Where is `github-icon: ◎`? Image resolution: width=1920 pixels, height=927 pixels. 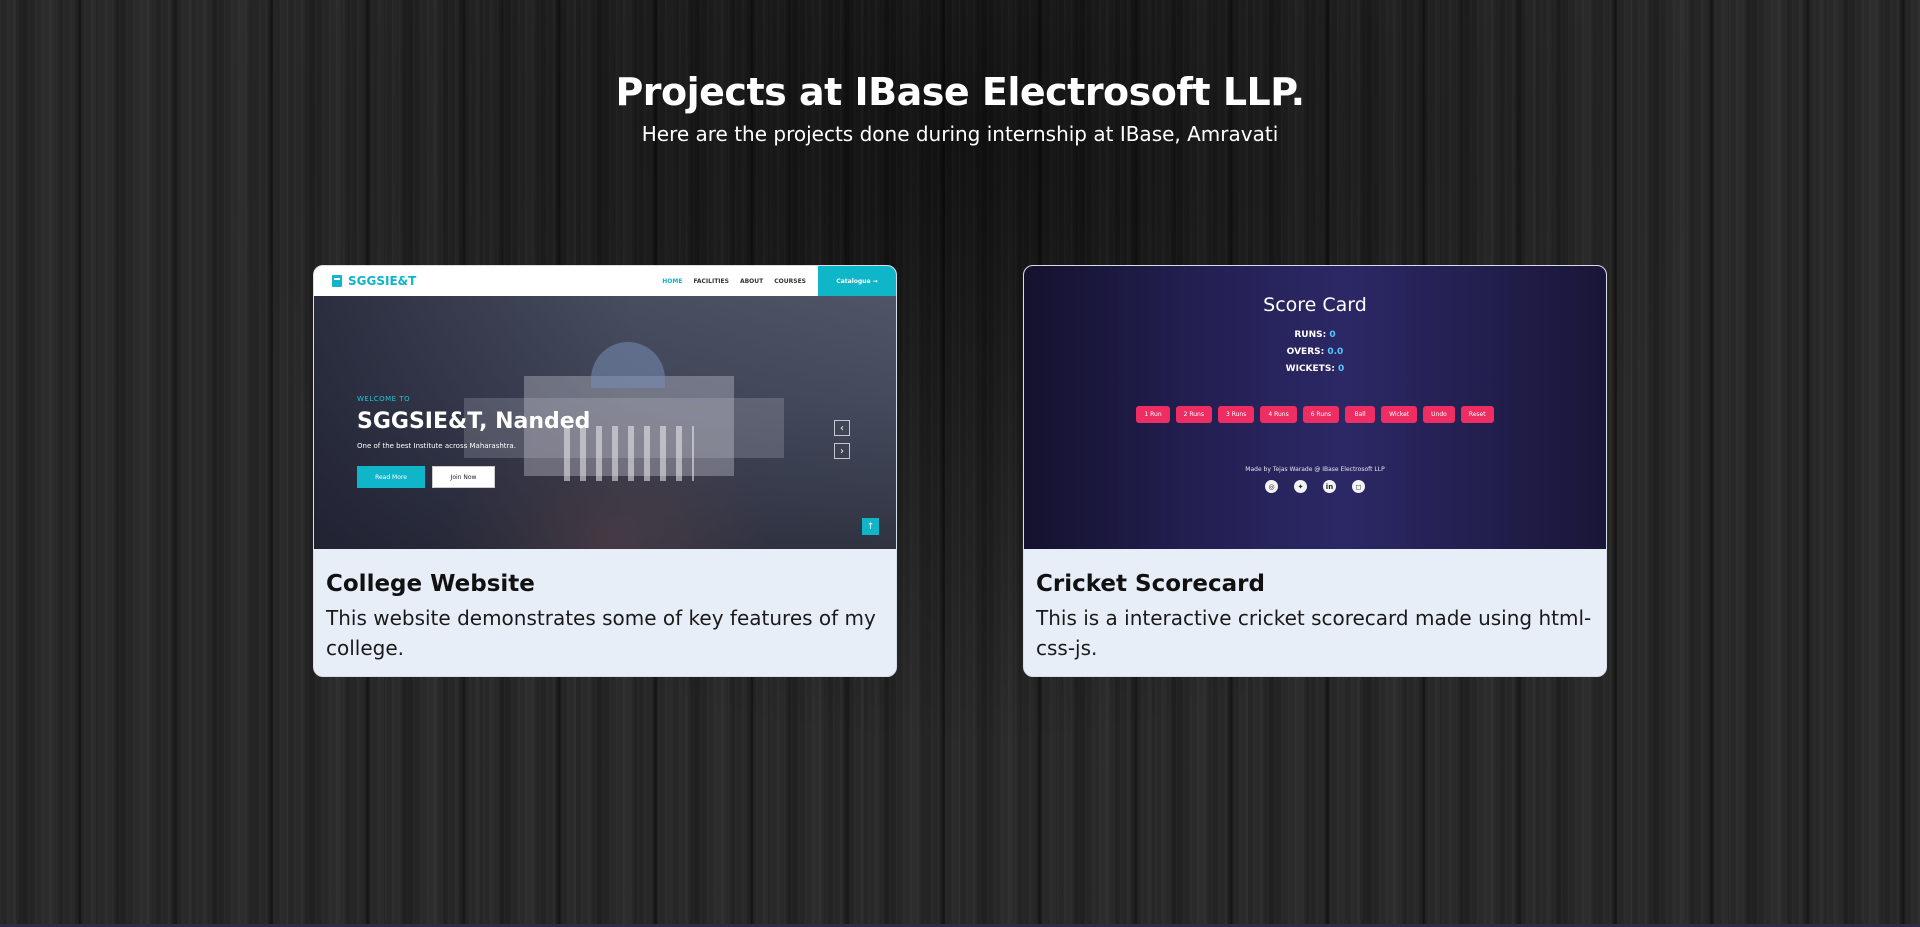
github-icon: ◎ is located at coordinates (1271, 486).